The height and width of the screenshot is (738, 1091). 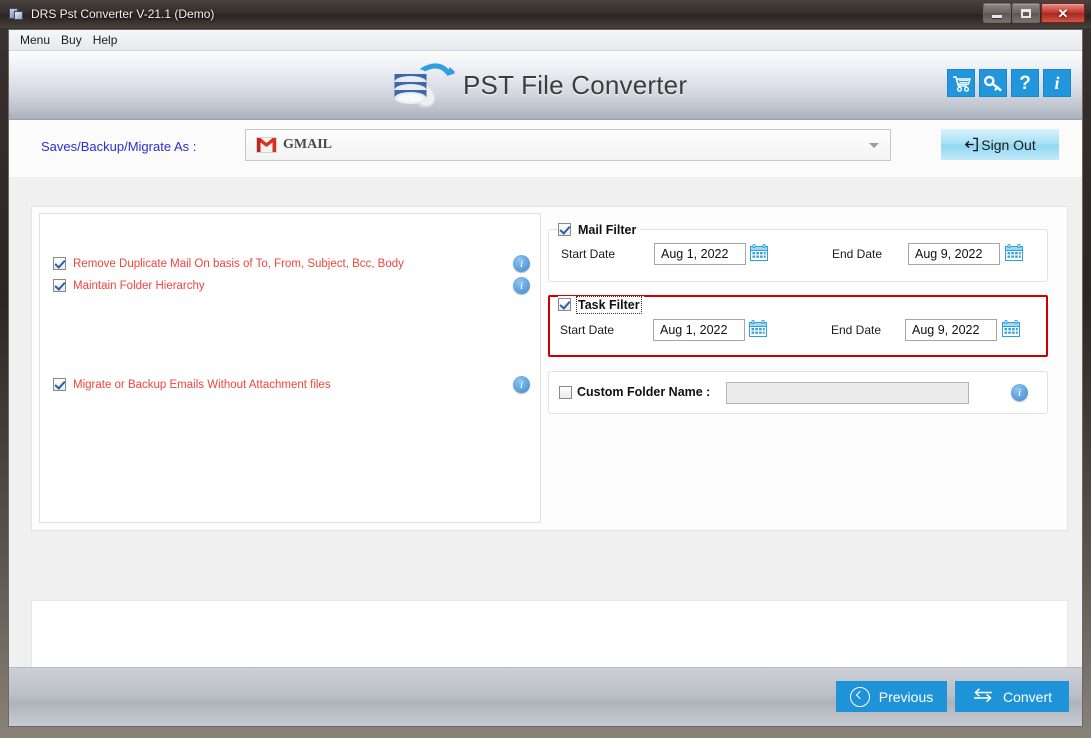 I want to click on header-icon-bar: ? i, so click(x=1009, y=83).